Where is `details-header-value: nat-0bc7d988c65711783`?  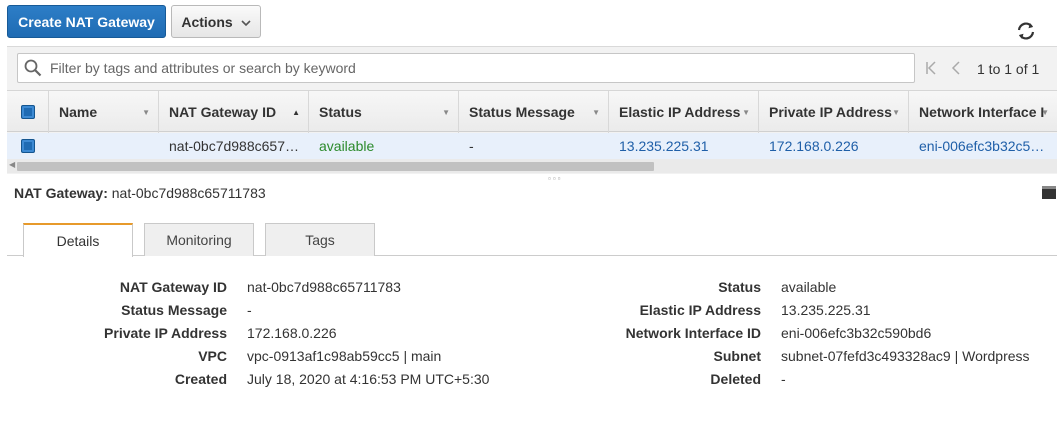
details-header-value: nat-0bc7d988c65711783 is located at coordinates (188, 193).